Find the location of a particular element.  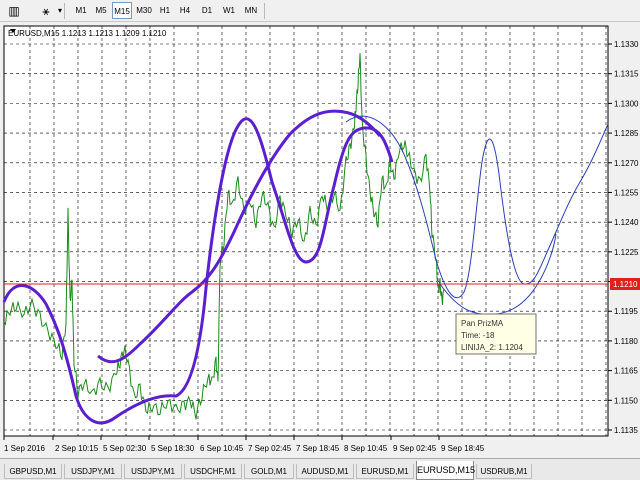

price-tick-label: 1.1240 is located at coordinates (626, 222).